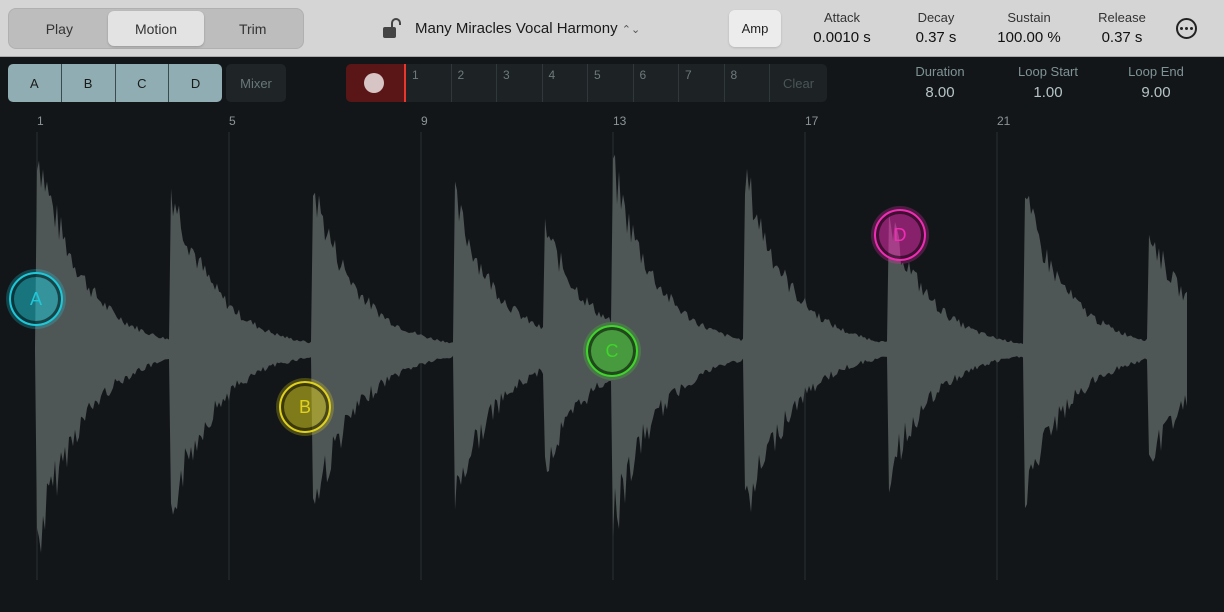 The width and height of the screenshot is (1224, 612). What do you see at coordinates (474, 83) in the screenshot?
I see `step-2: 2` at bounding box center [474, 83].